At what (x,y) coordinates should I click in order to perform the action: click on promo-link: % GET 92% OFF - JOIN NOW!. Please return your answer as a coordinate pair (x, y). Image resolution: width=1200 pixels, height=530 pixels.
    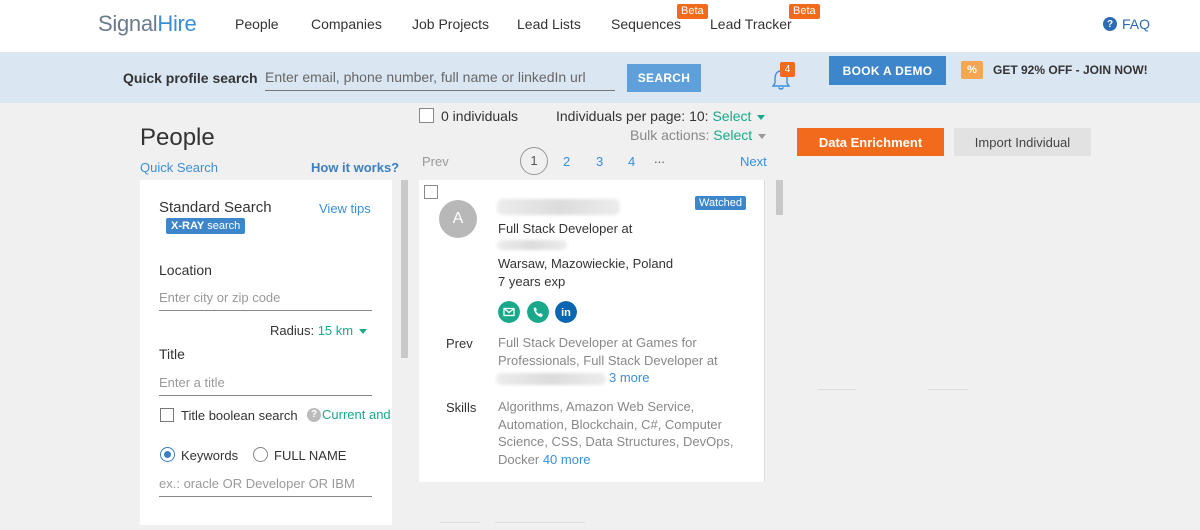
    Looking at the image, I should click on (1054, 70).